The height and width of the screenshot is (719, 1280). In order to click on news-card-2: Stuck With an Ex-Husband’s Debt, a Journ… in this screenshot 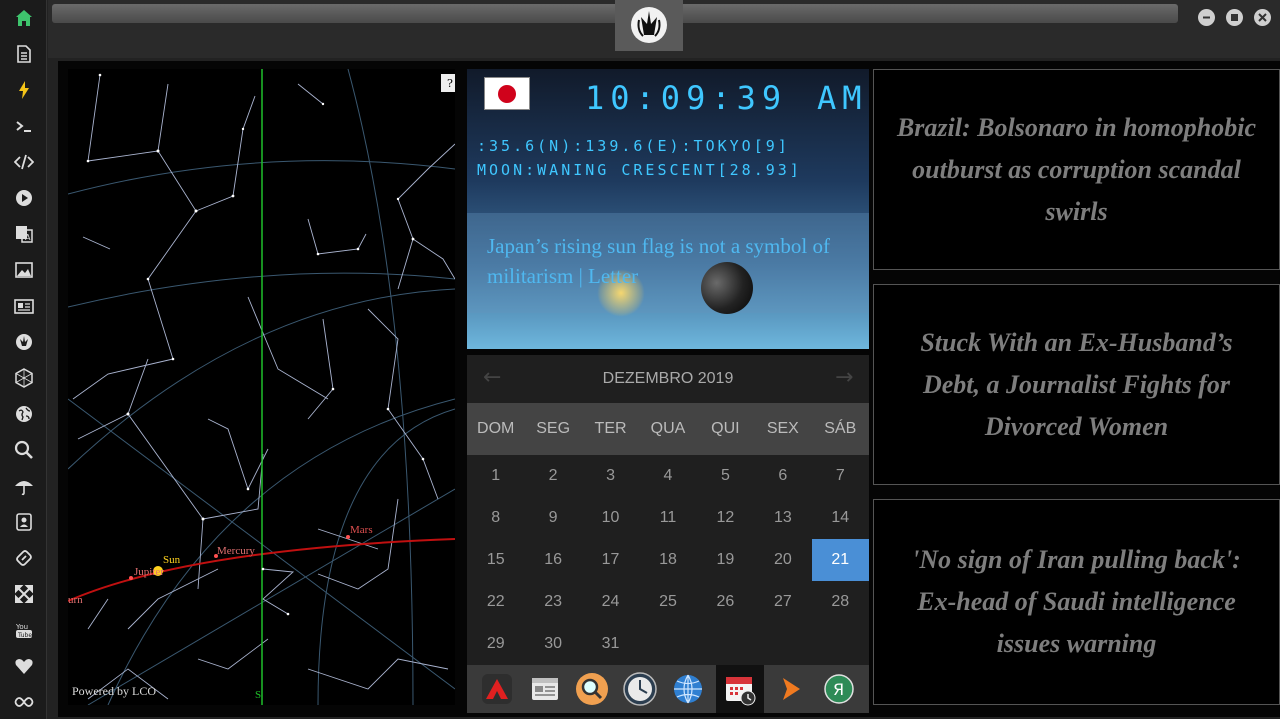, I will do `click(1076, 384)`.